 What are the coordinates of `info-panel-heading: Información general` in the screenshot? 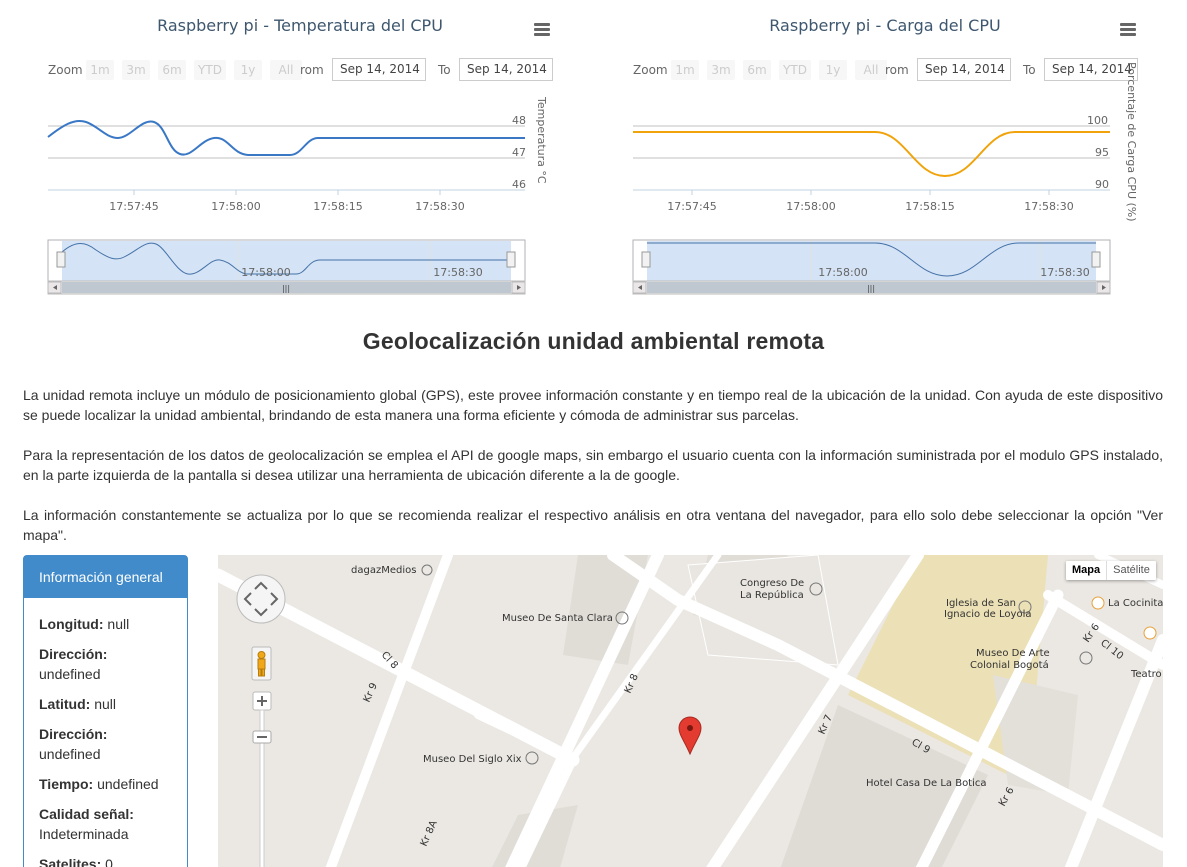 It's located at (105, 577).